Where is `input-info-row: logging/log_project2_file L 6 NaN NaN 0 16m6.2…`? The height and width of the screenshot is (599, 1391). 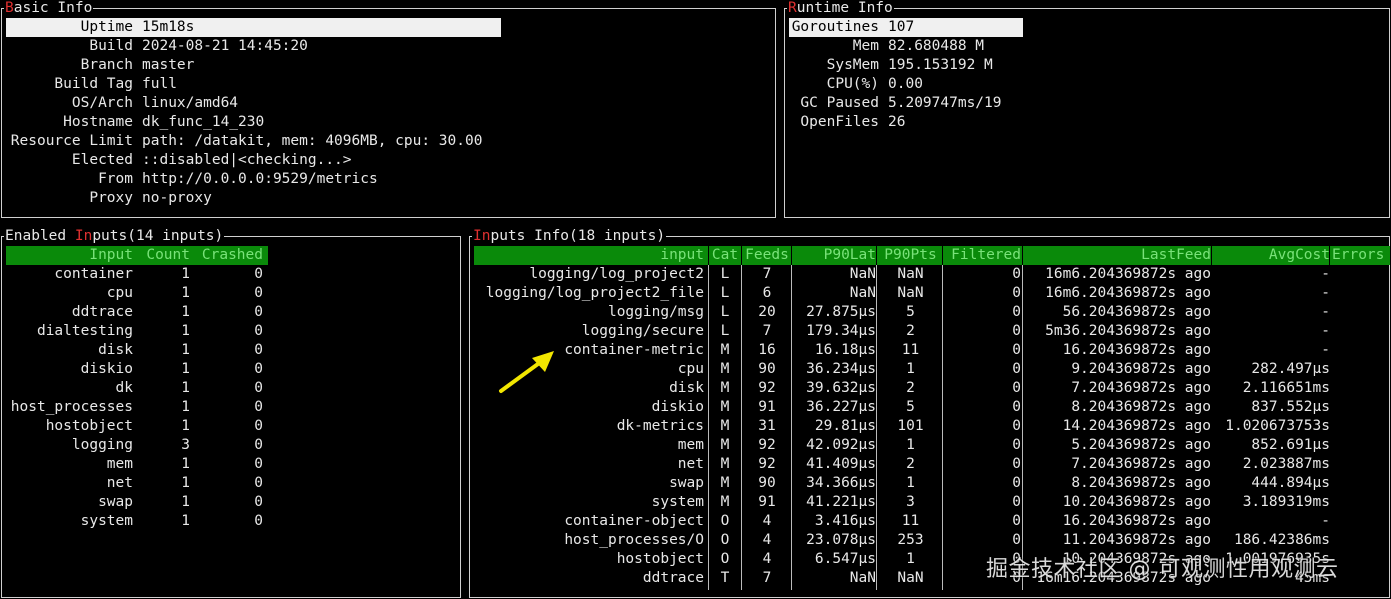
input-info-row: logging/log_project2_file L 6 NaN NaN 0 16m6.2… is located at coordinates (931, 293).